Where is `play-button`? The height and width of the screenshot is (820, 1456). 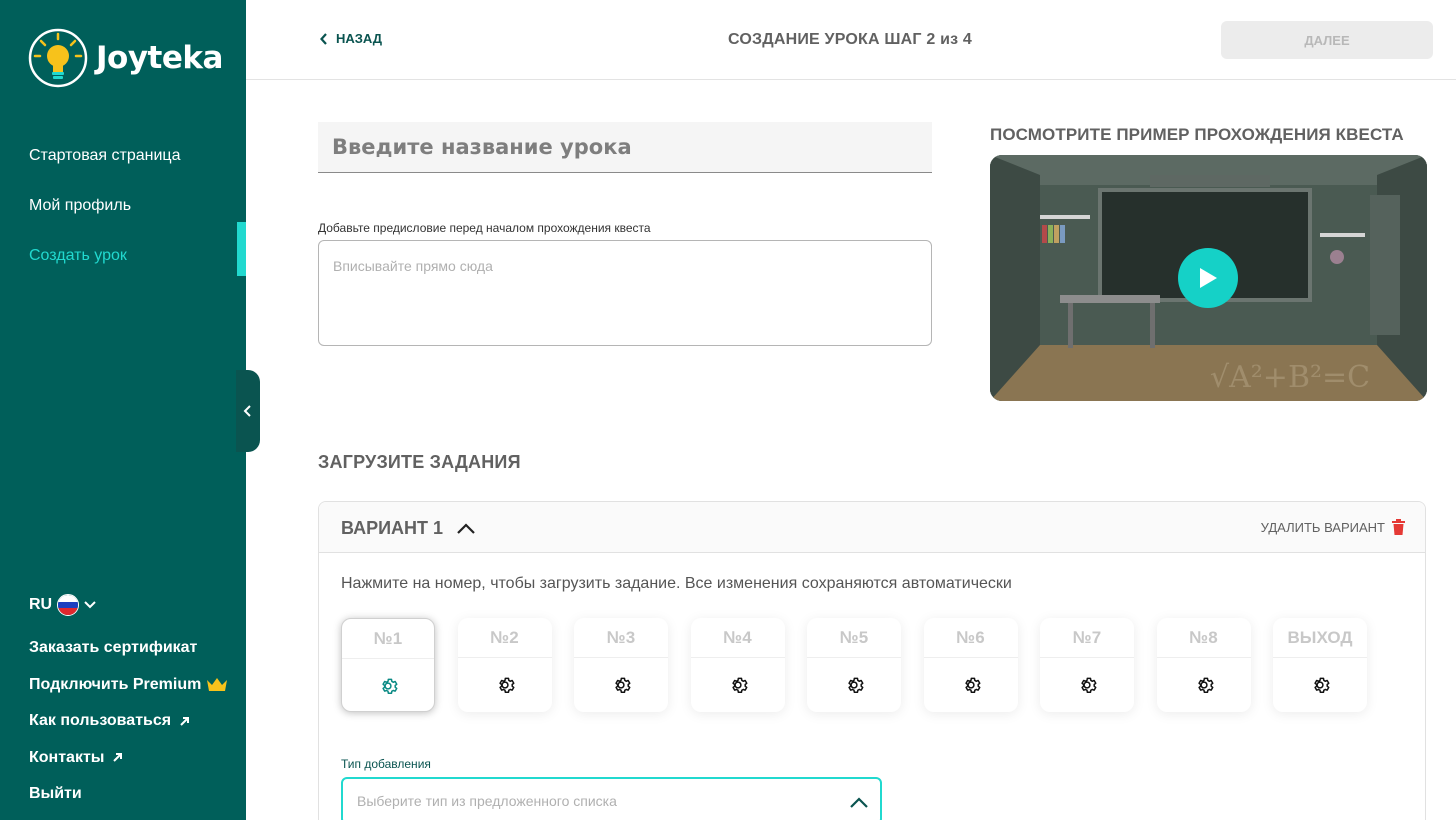 play-button is located at coordinates (1208, 278).